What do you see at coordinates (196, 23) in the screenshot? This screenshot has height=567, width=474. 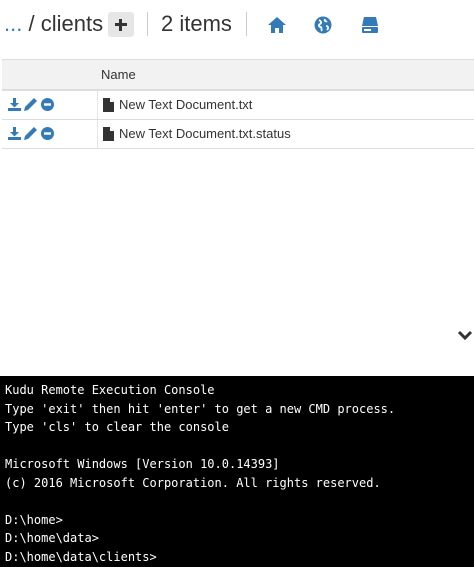 I see `item-count: 2 items` at bounding box center [196, 23].